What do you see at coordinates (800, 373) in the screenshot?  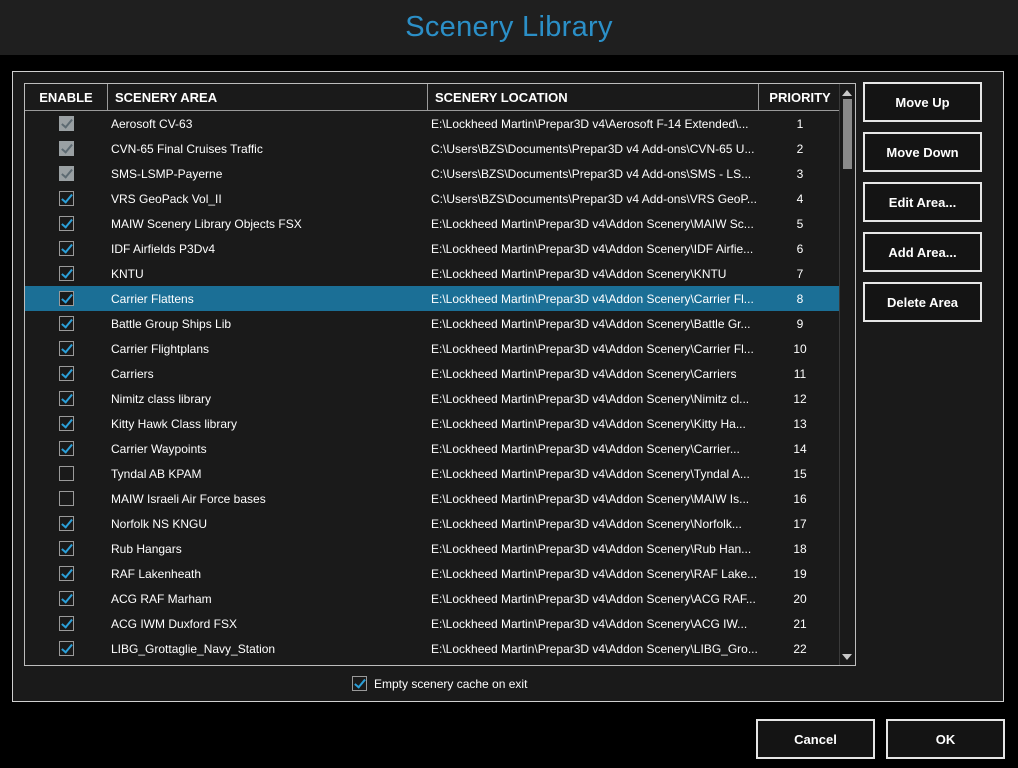 I see `priority-cell: 11` at bounding box center [800, 373].